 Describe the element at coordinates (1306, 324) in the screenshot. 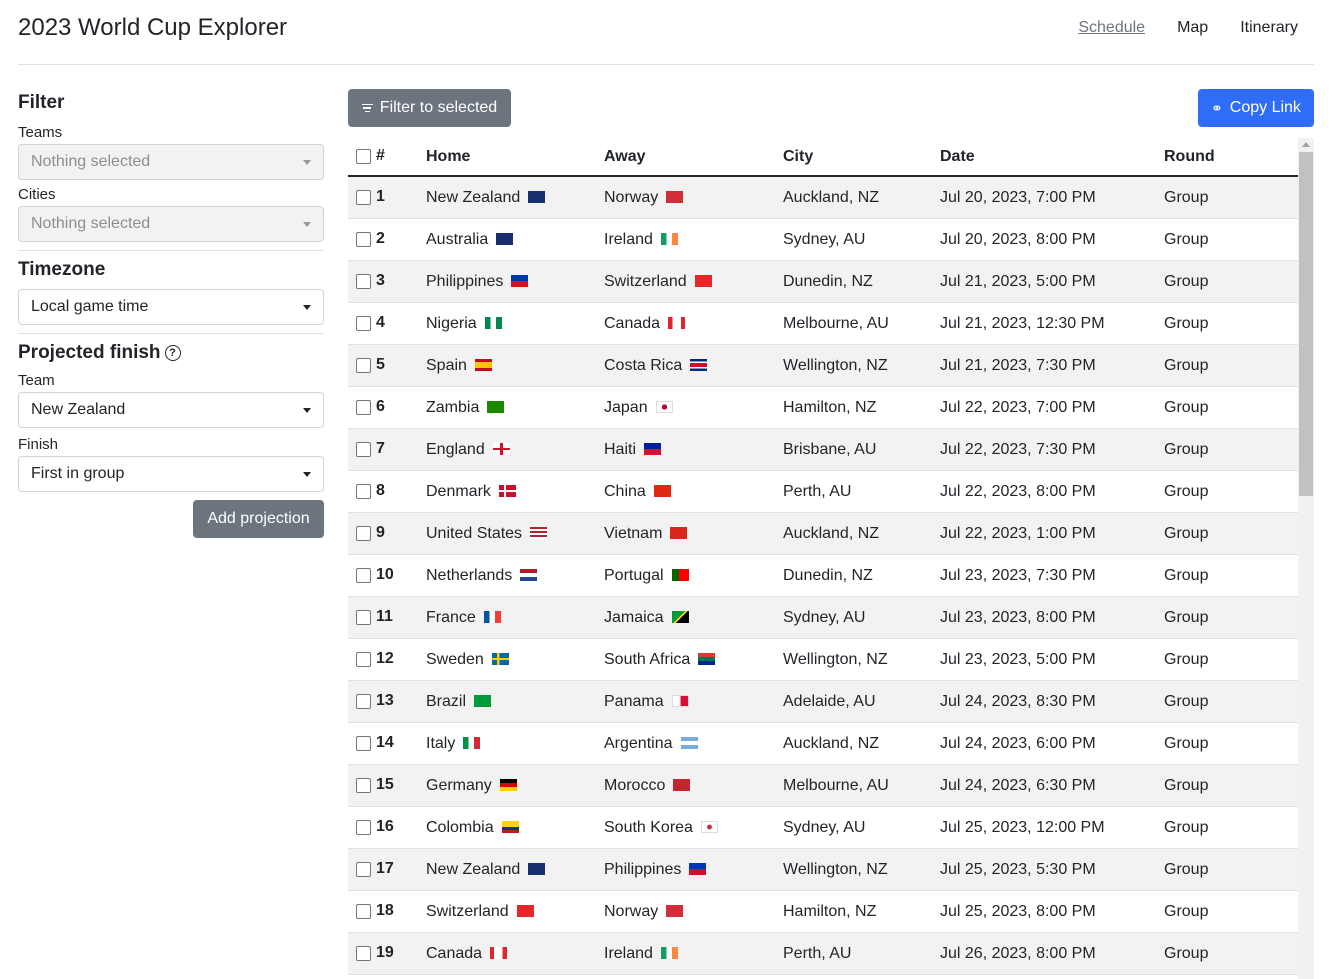

I see `scroll-thumb` at that location.